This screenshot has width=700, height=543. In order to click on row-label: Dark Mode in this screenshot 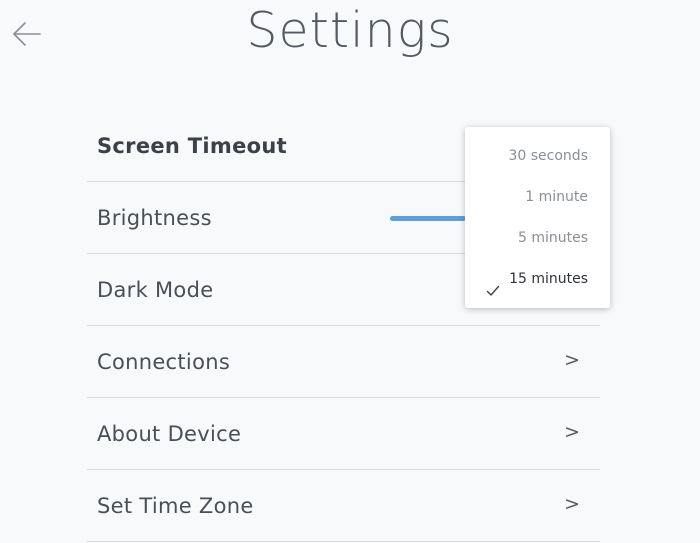, I will do `click(155, 289)`.